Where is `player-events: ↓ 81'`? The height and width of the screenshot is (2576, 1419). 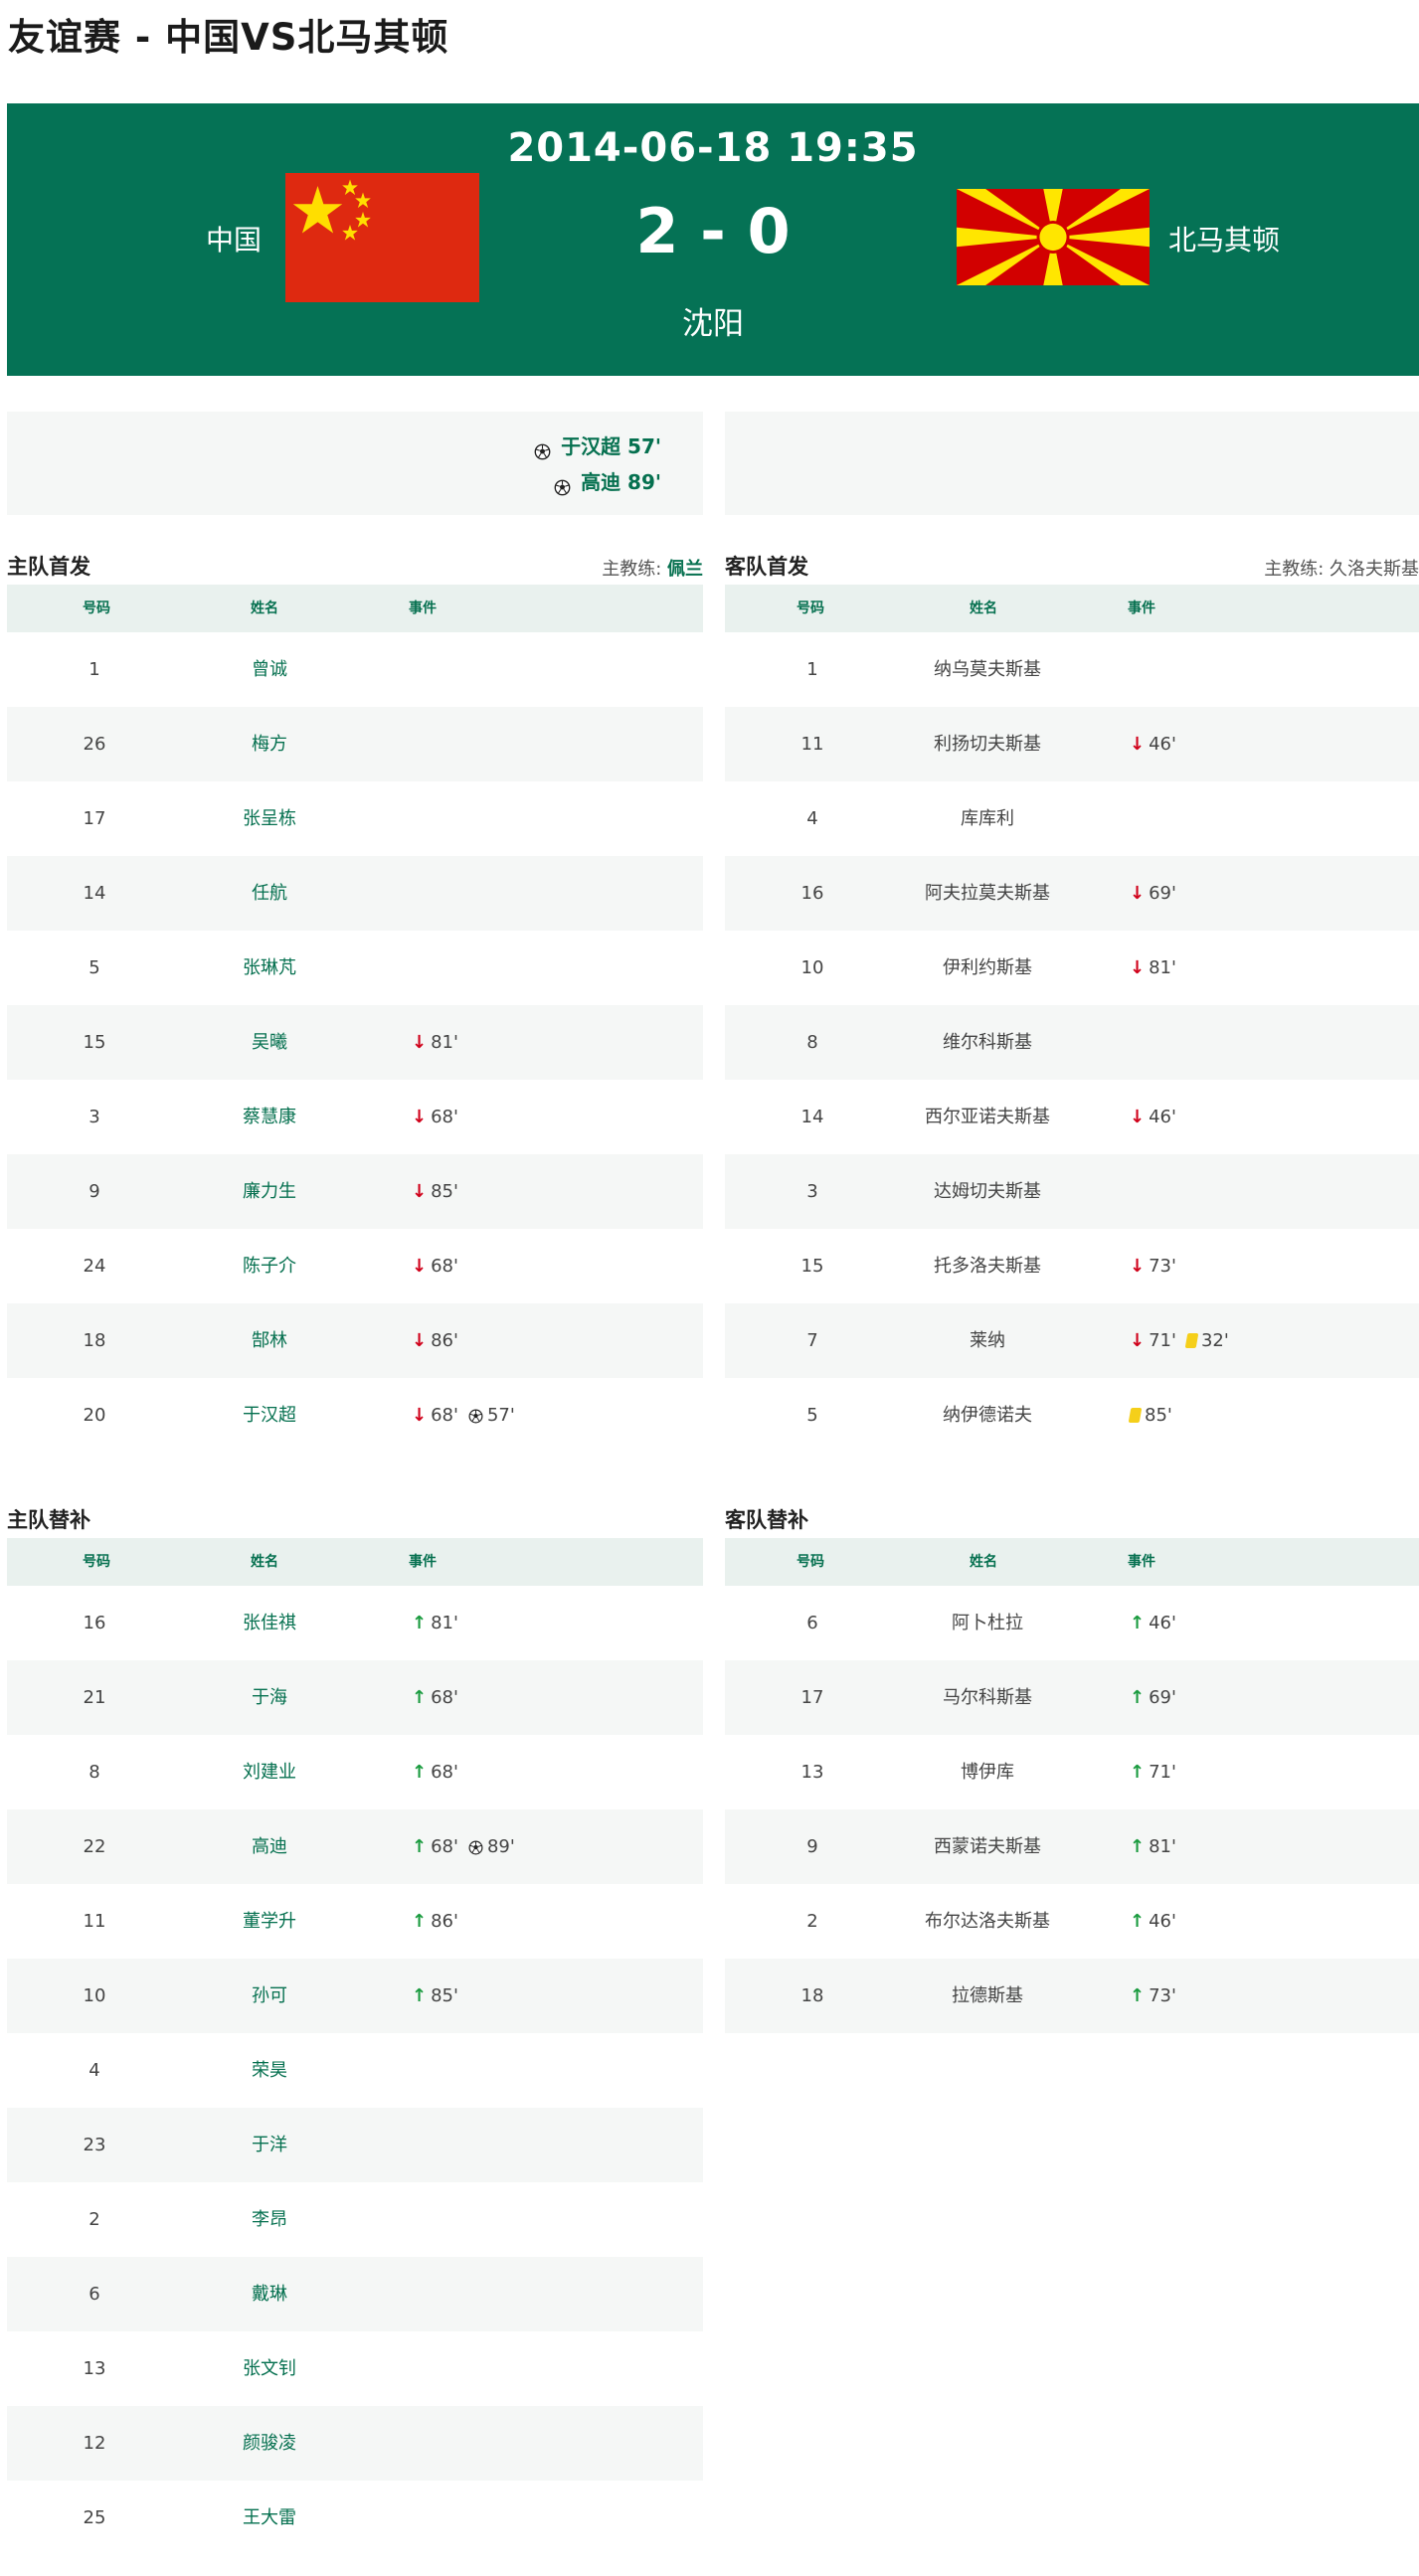
player-events: ↓ 81' is located at coordinates (1155, 968).